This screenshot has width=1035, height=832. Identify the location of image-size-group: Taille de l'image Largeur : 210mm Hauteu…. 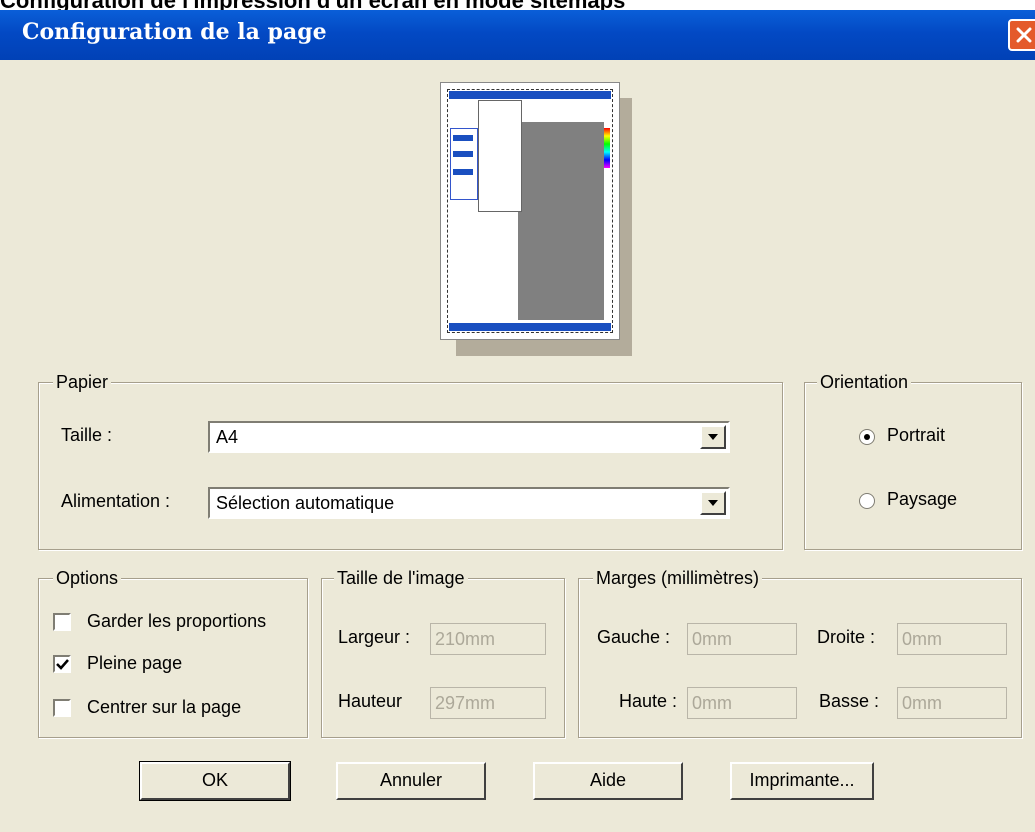
(443, 652).